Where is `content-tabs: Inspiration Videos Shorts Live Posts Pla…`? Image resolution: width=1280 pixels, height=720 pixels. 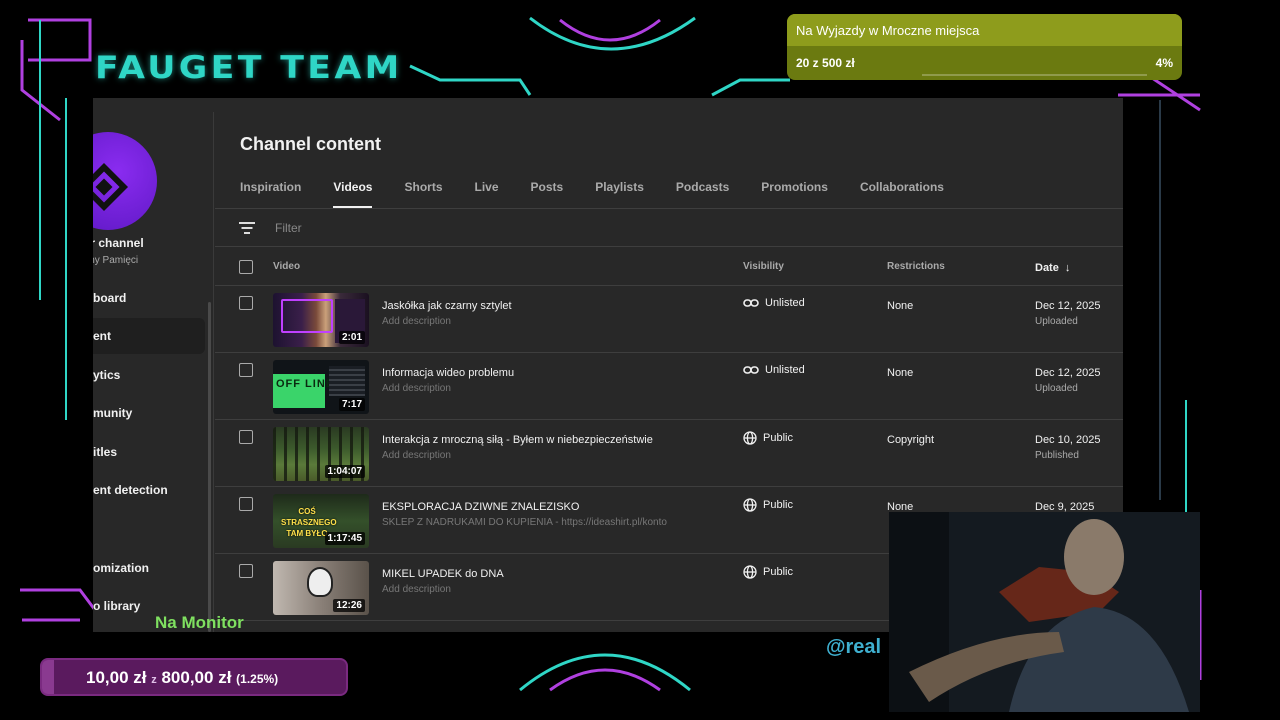 content-tabs: Inspiration Videos Shorts Live Posts Pla… is located at coordinates (608, 194).